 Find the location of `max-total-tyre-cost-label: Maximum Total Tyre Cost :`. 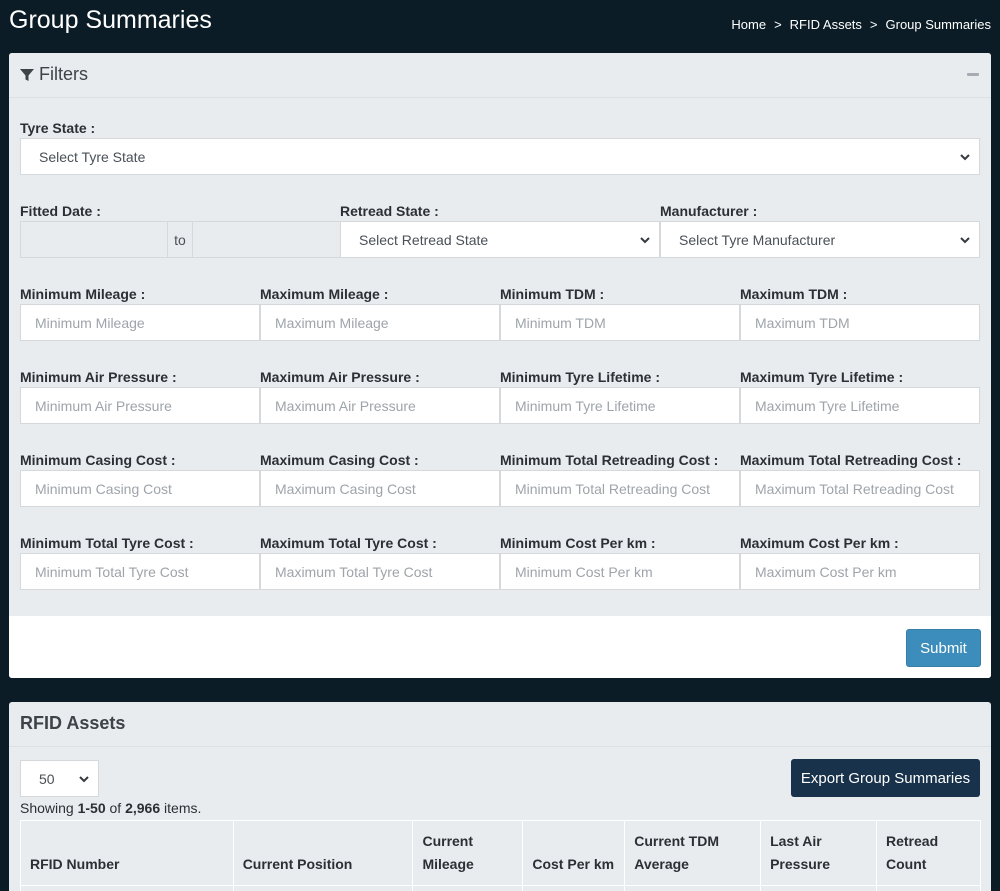

max-total-tyre-cost-label: Maximum Total Tyre Cost : is located at coordinates (348, 543).